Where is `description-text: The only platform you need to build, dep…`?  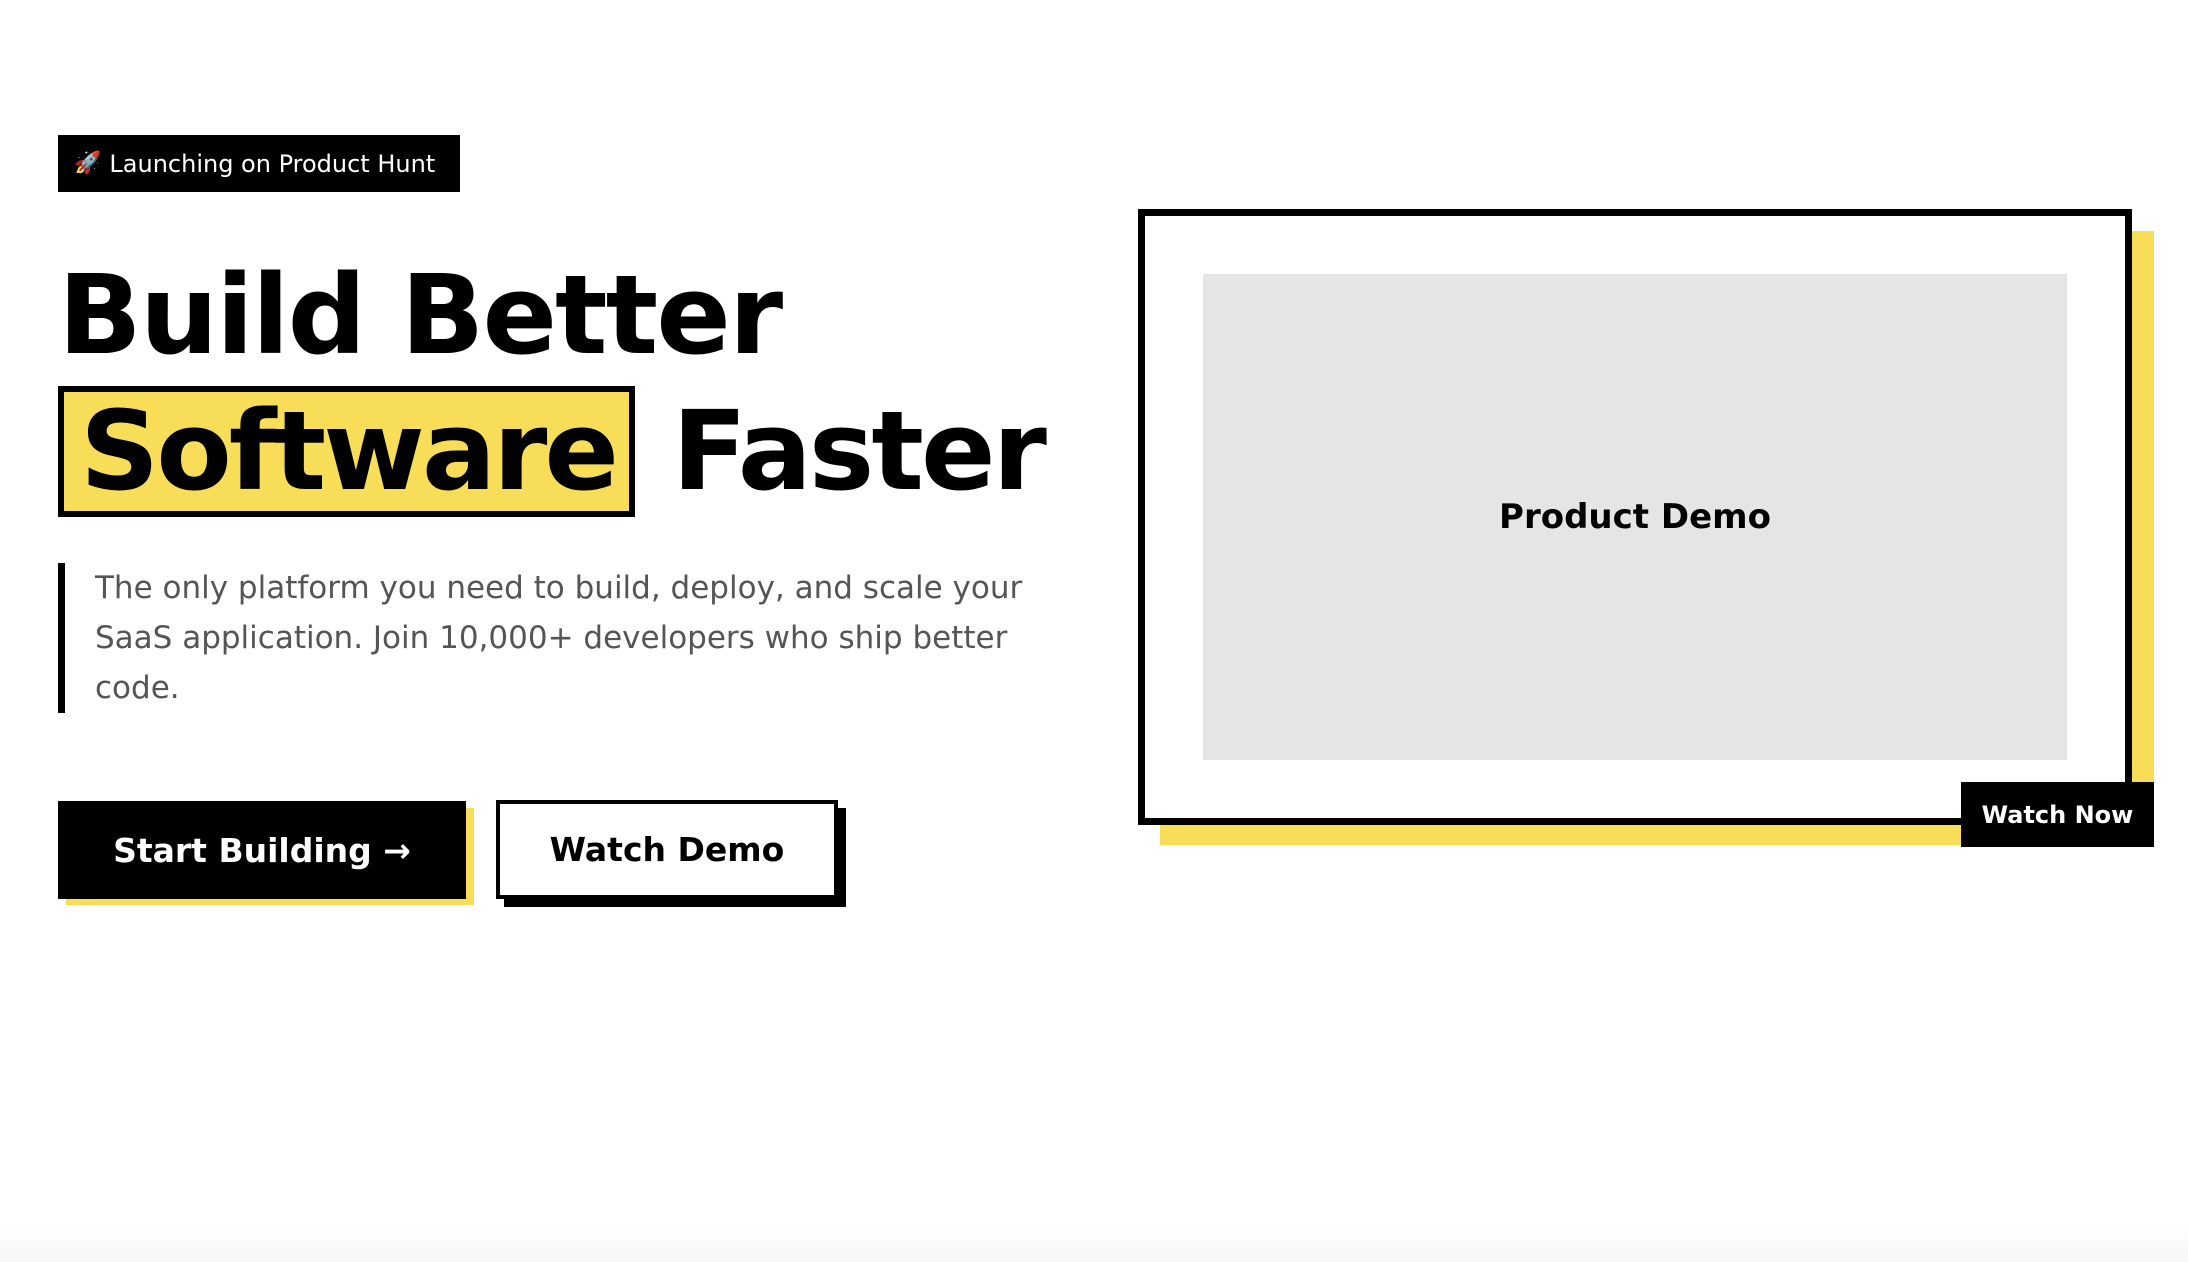
description-text: The only platform you need to build, dep… is located at coordinates (559, 638).